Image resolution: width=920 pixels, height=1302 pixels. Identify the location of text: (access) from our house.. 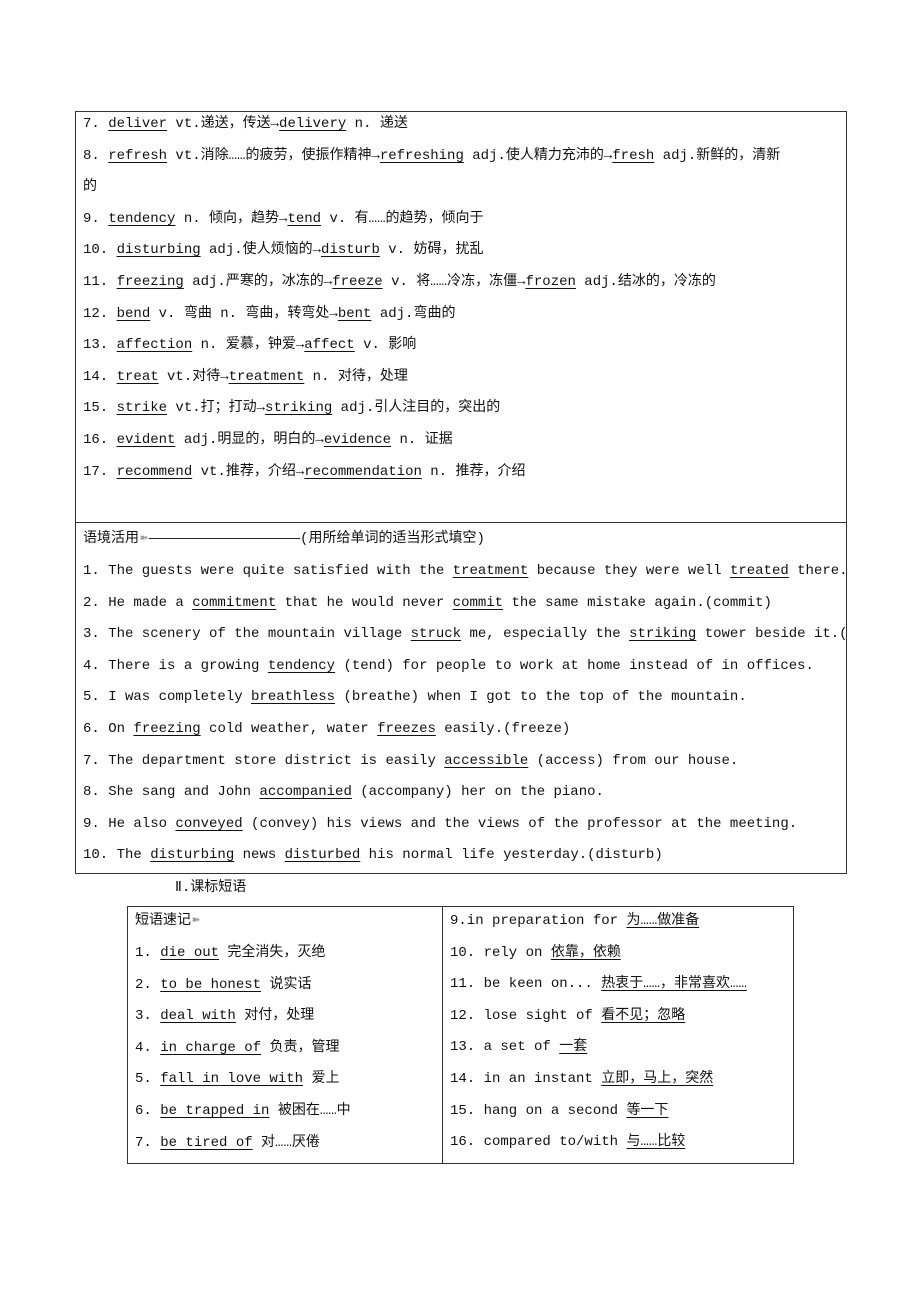
(633, 760).